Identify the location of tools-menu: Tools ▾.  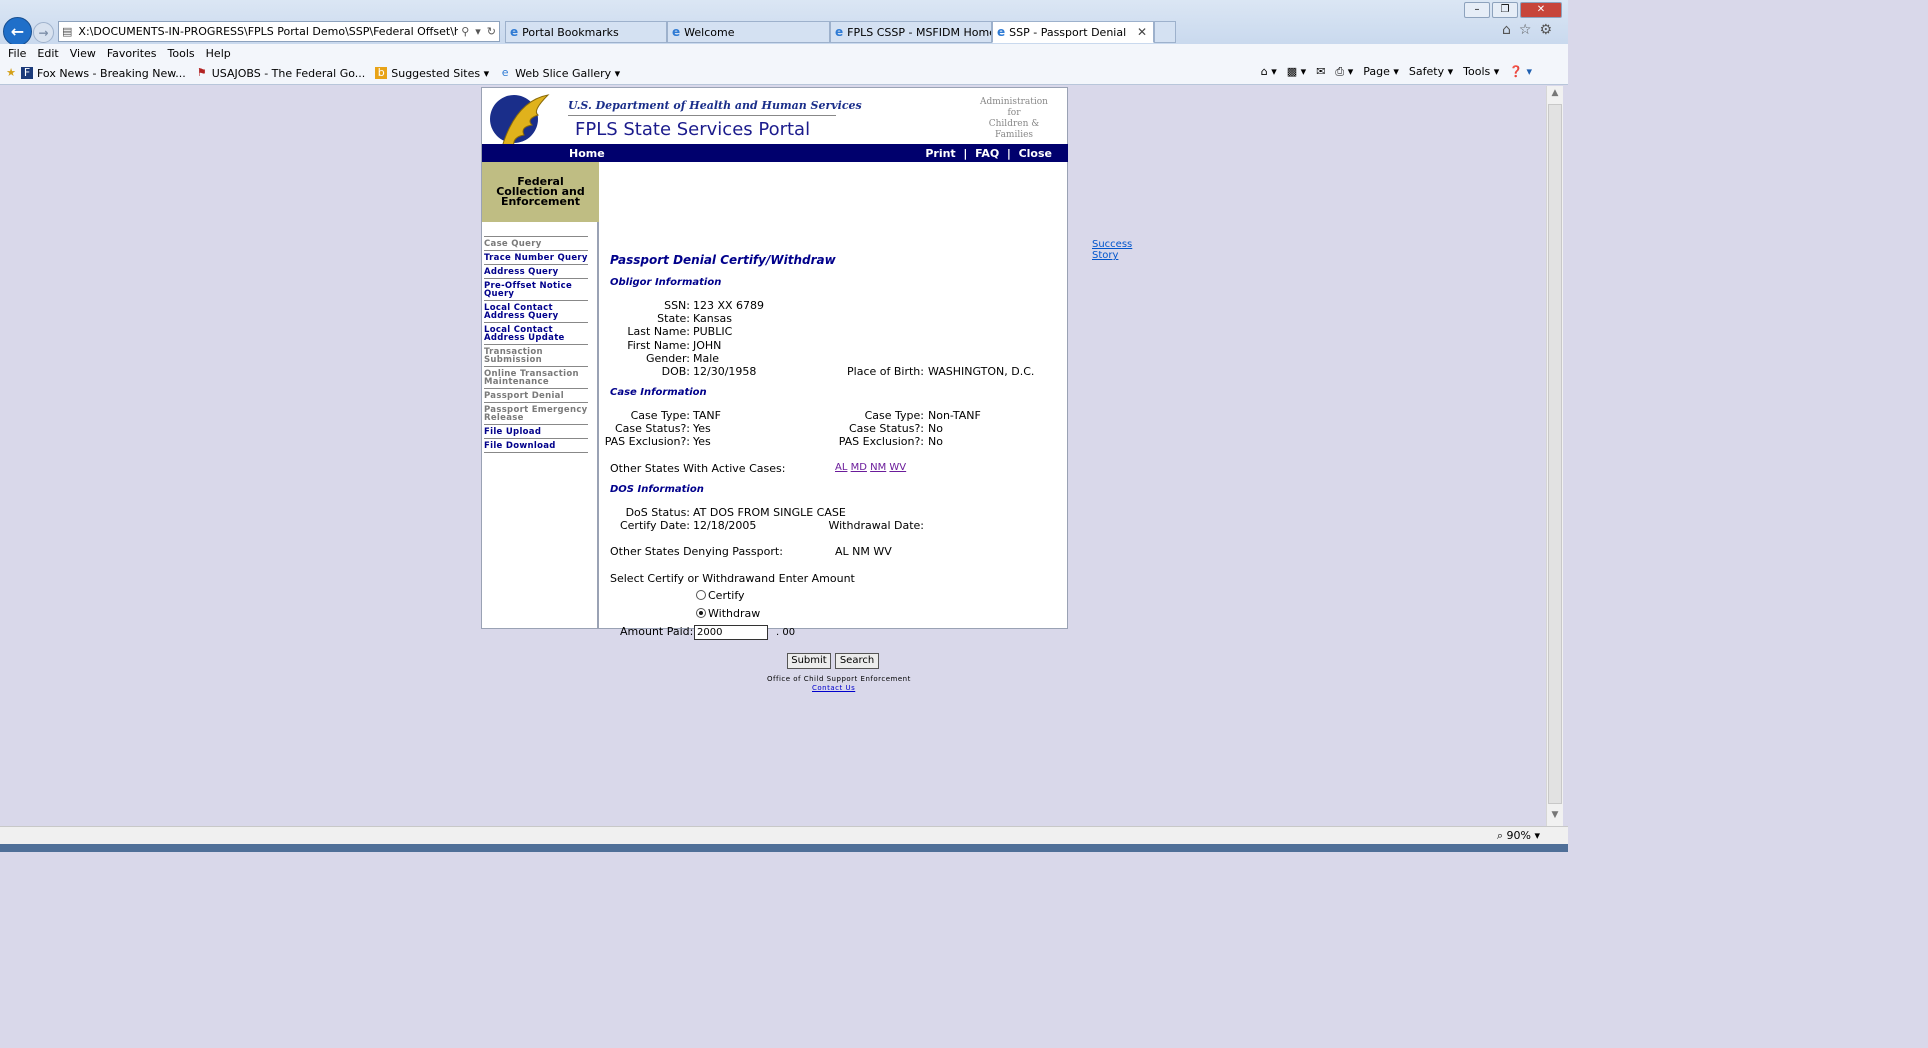
(1481, 72).